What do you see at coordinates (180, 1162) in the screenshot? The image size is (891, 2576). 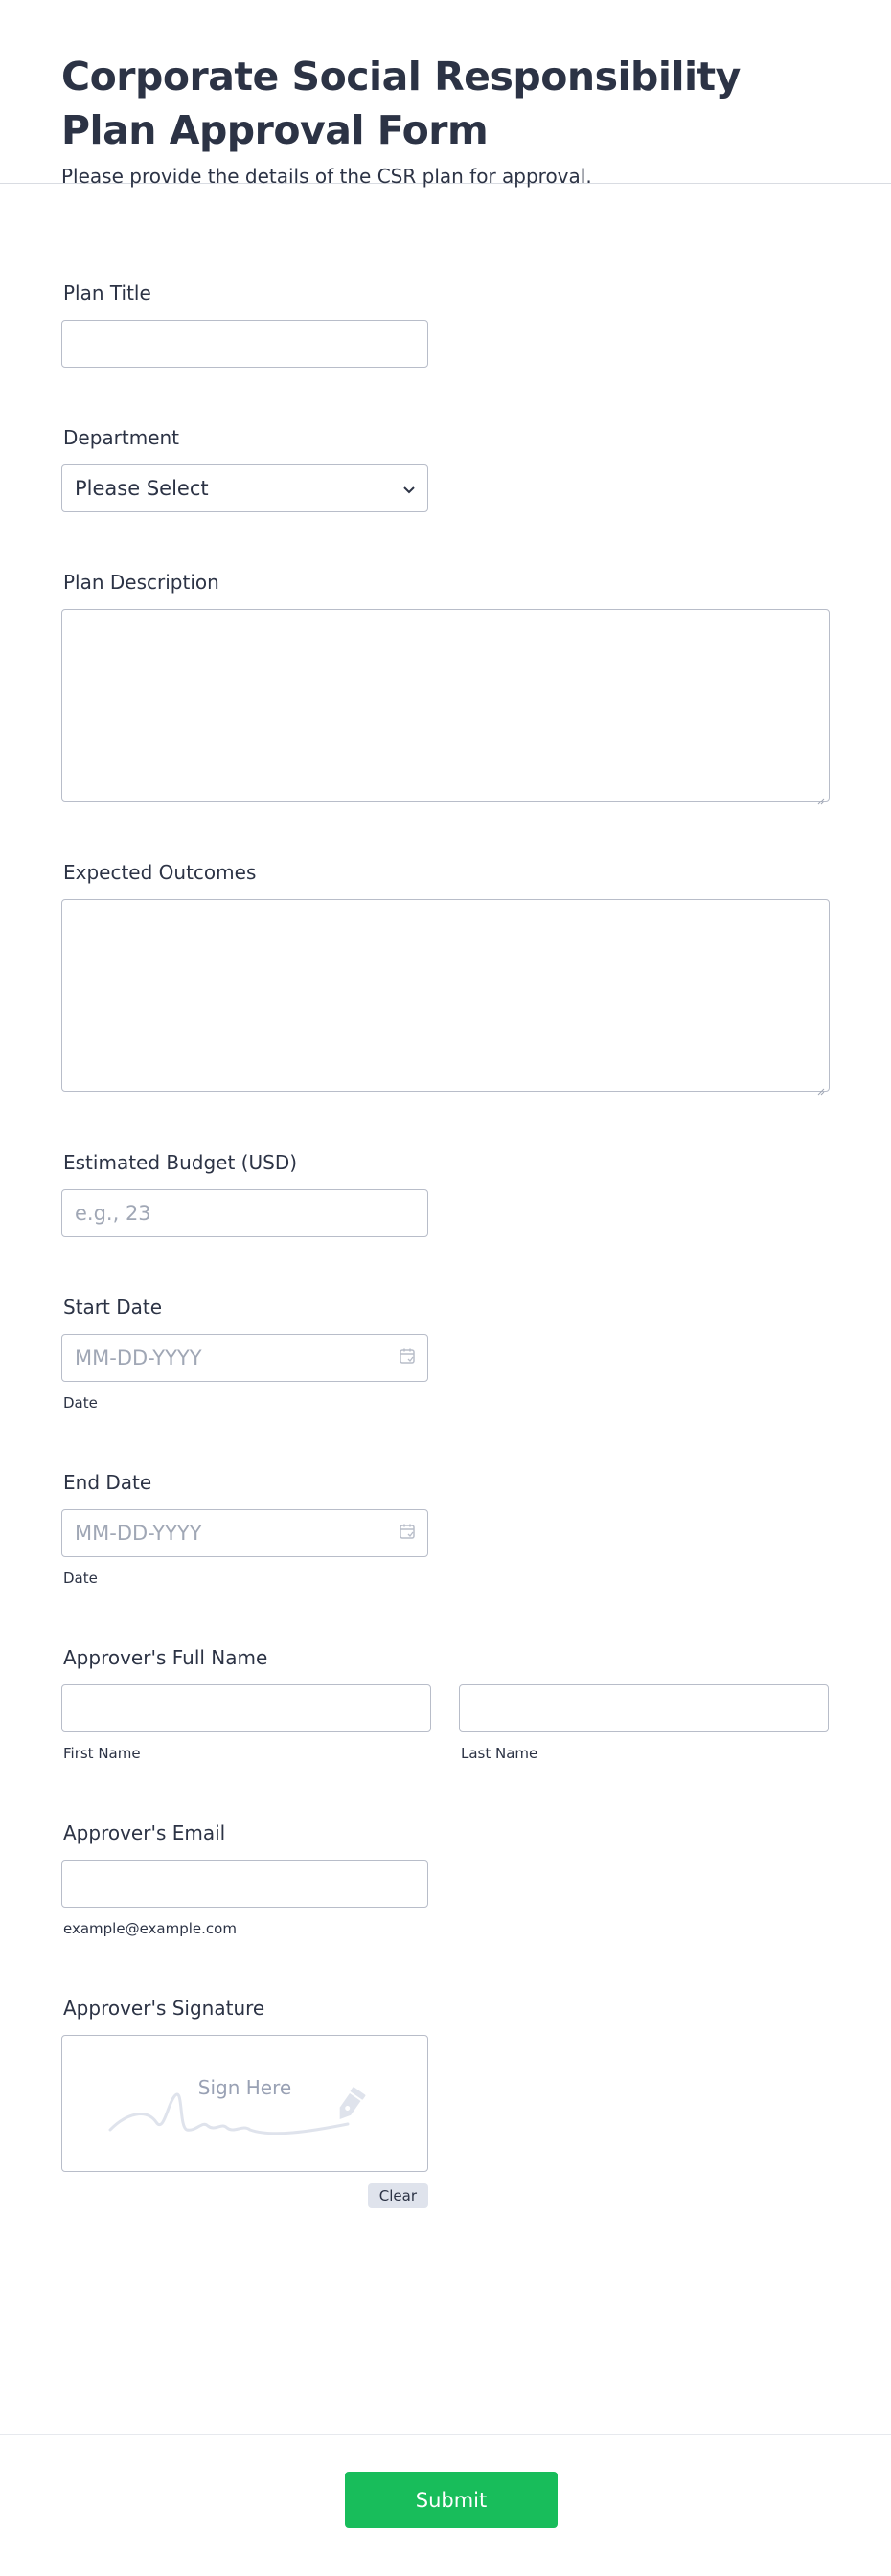 I see `budget-label: Estimated Budget (USD)` at bounding box center [180, 1162].